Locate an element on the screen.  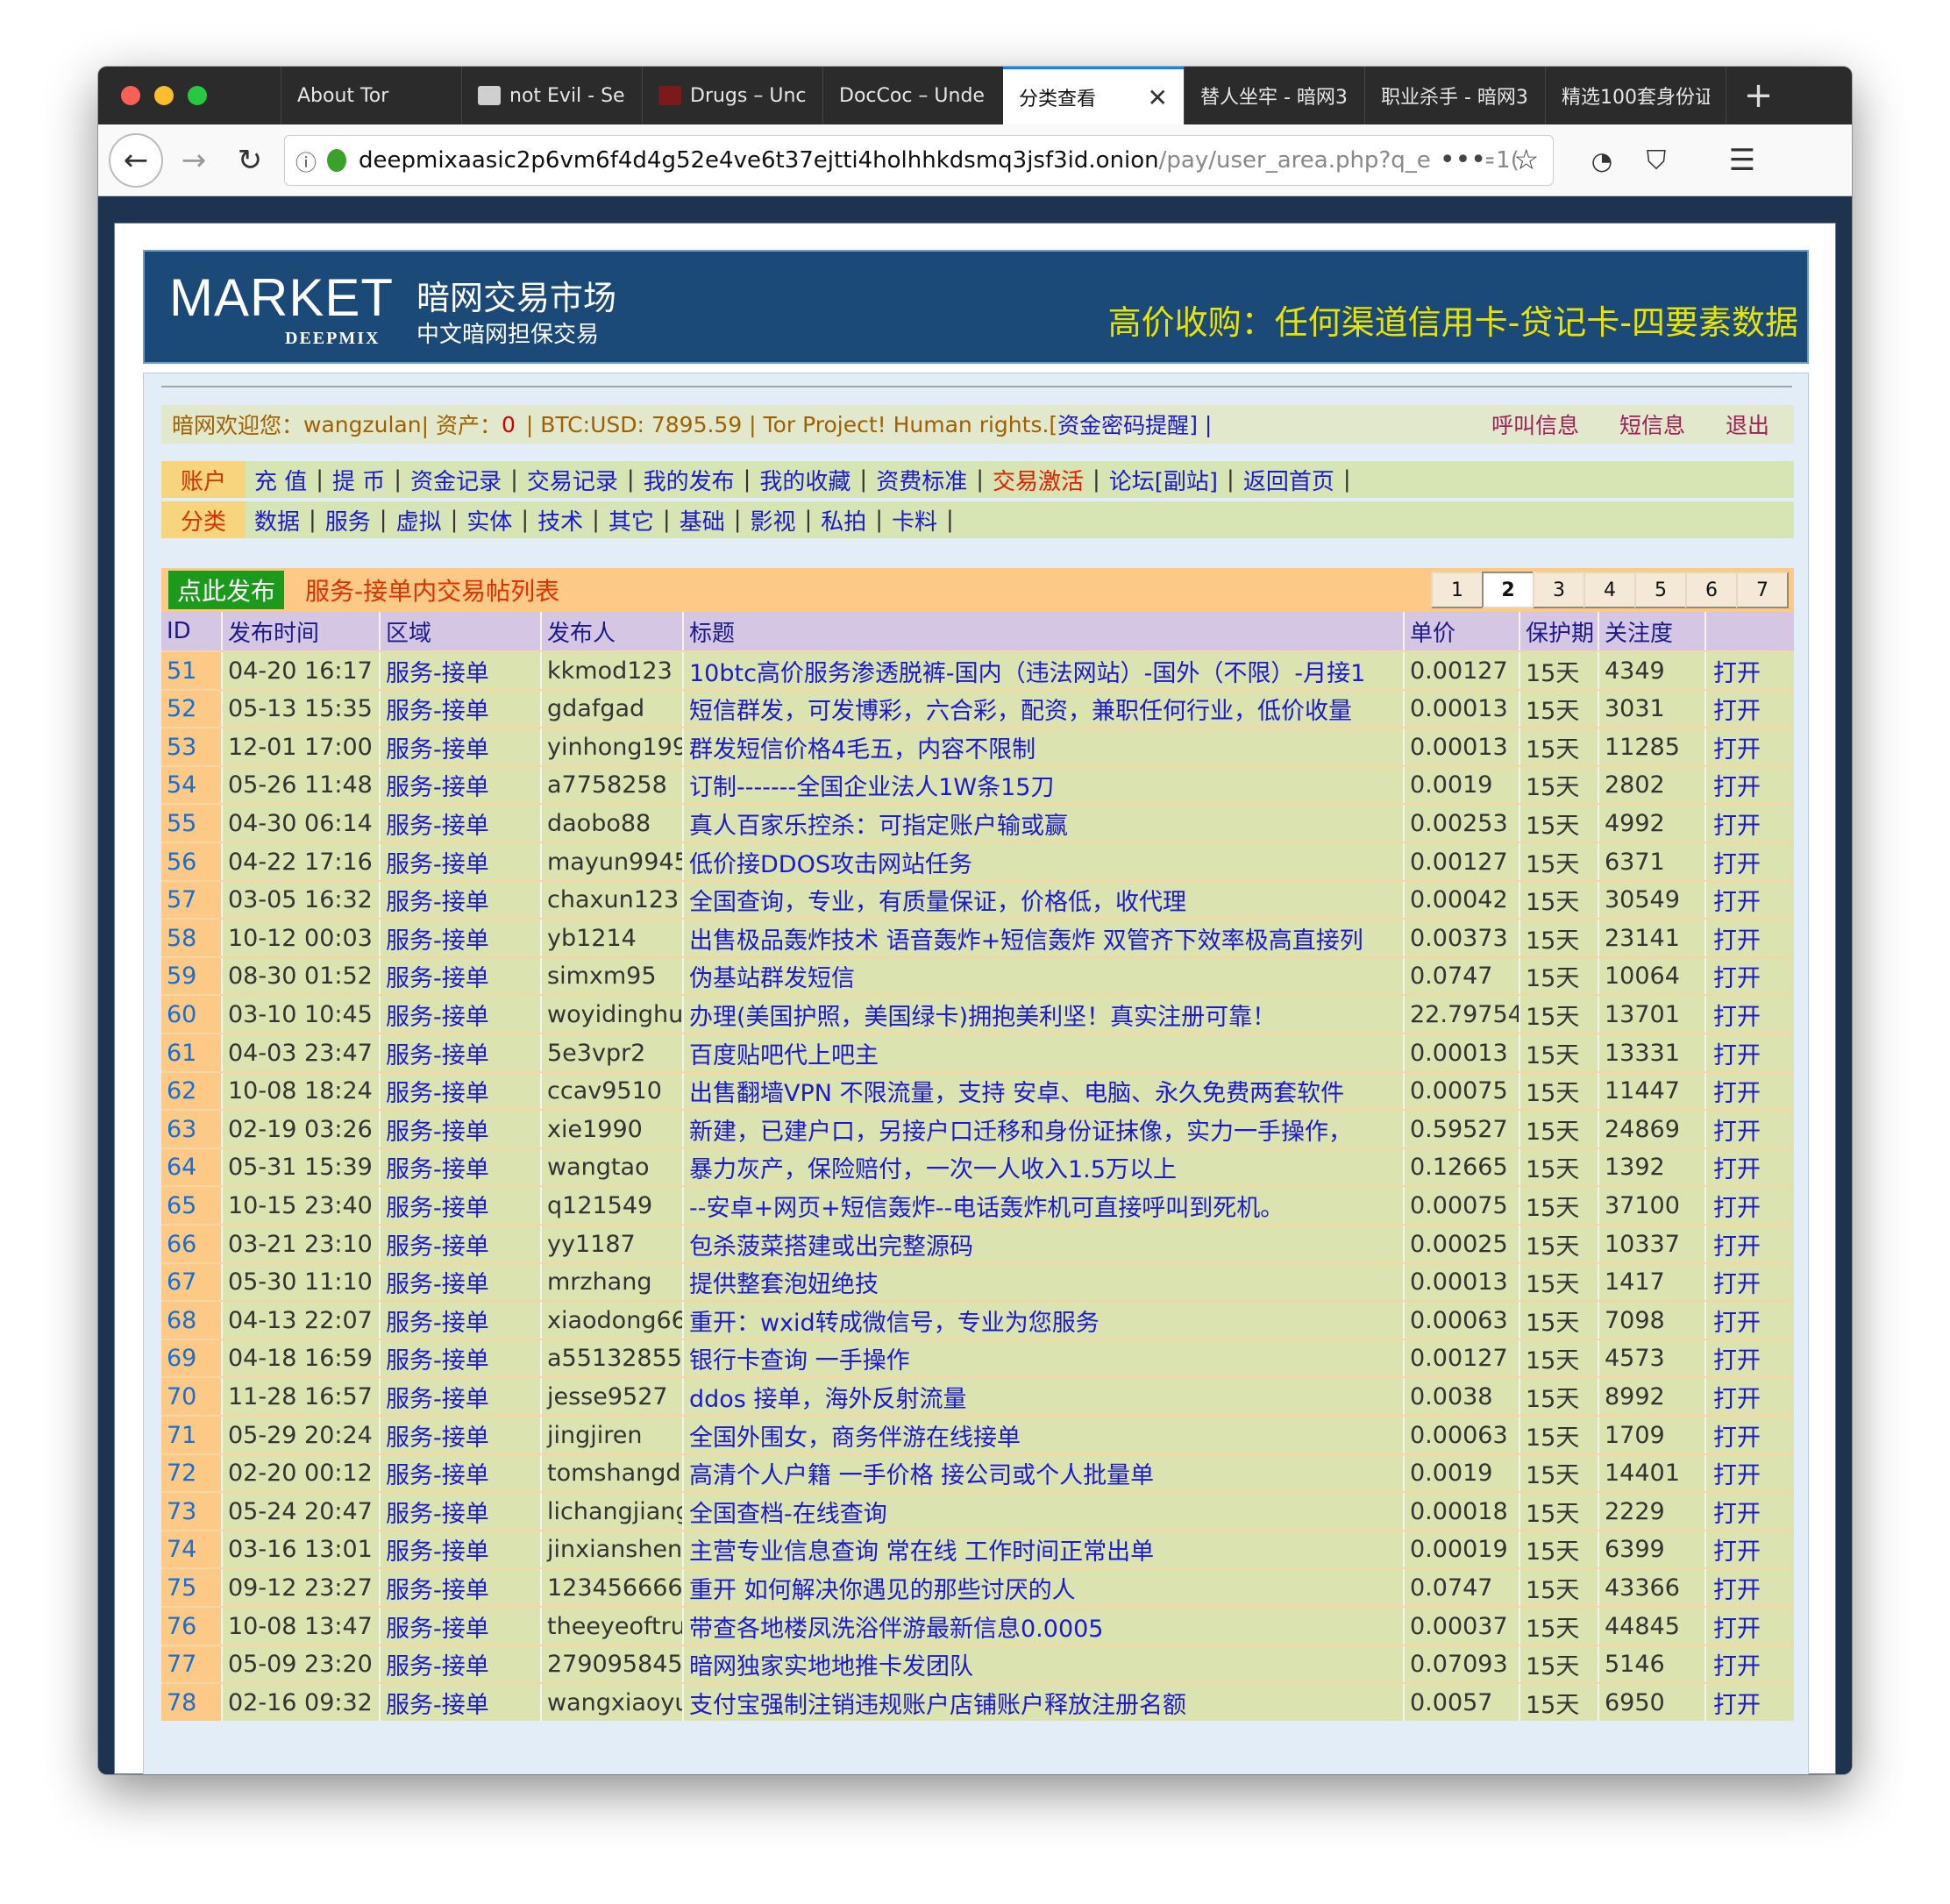
info-icon: ⓘ is located at coordinates (306, 161).